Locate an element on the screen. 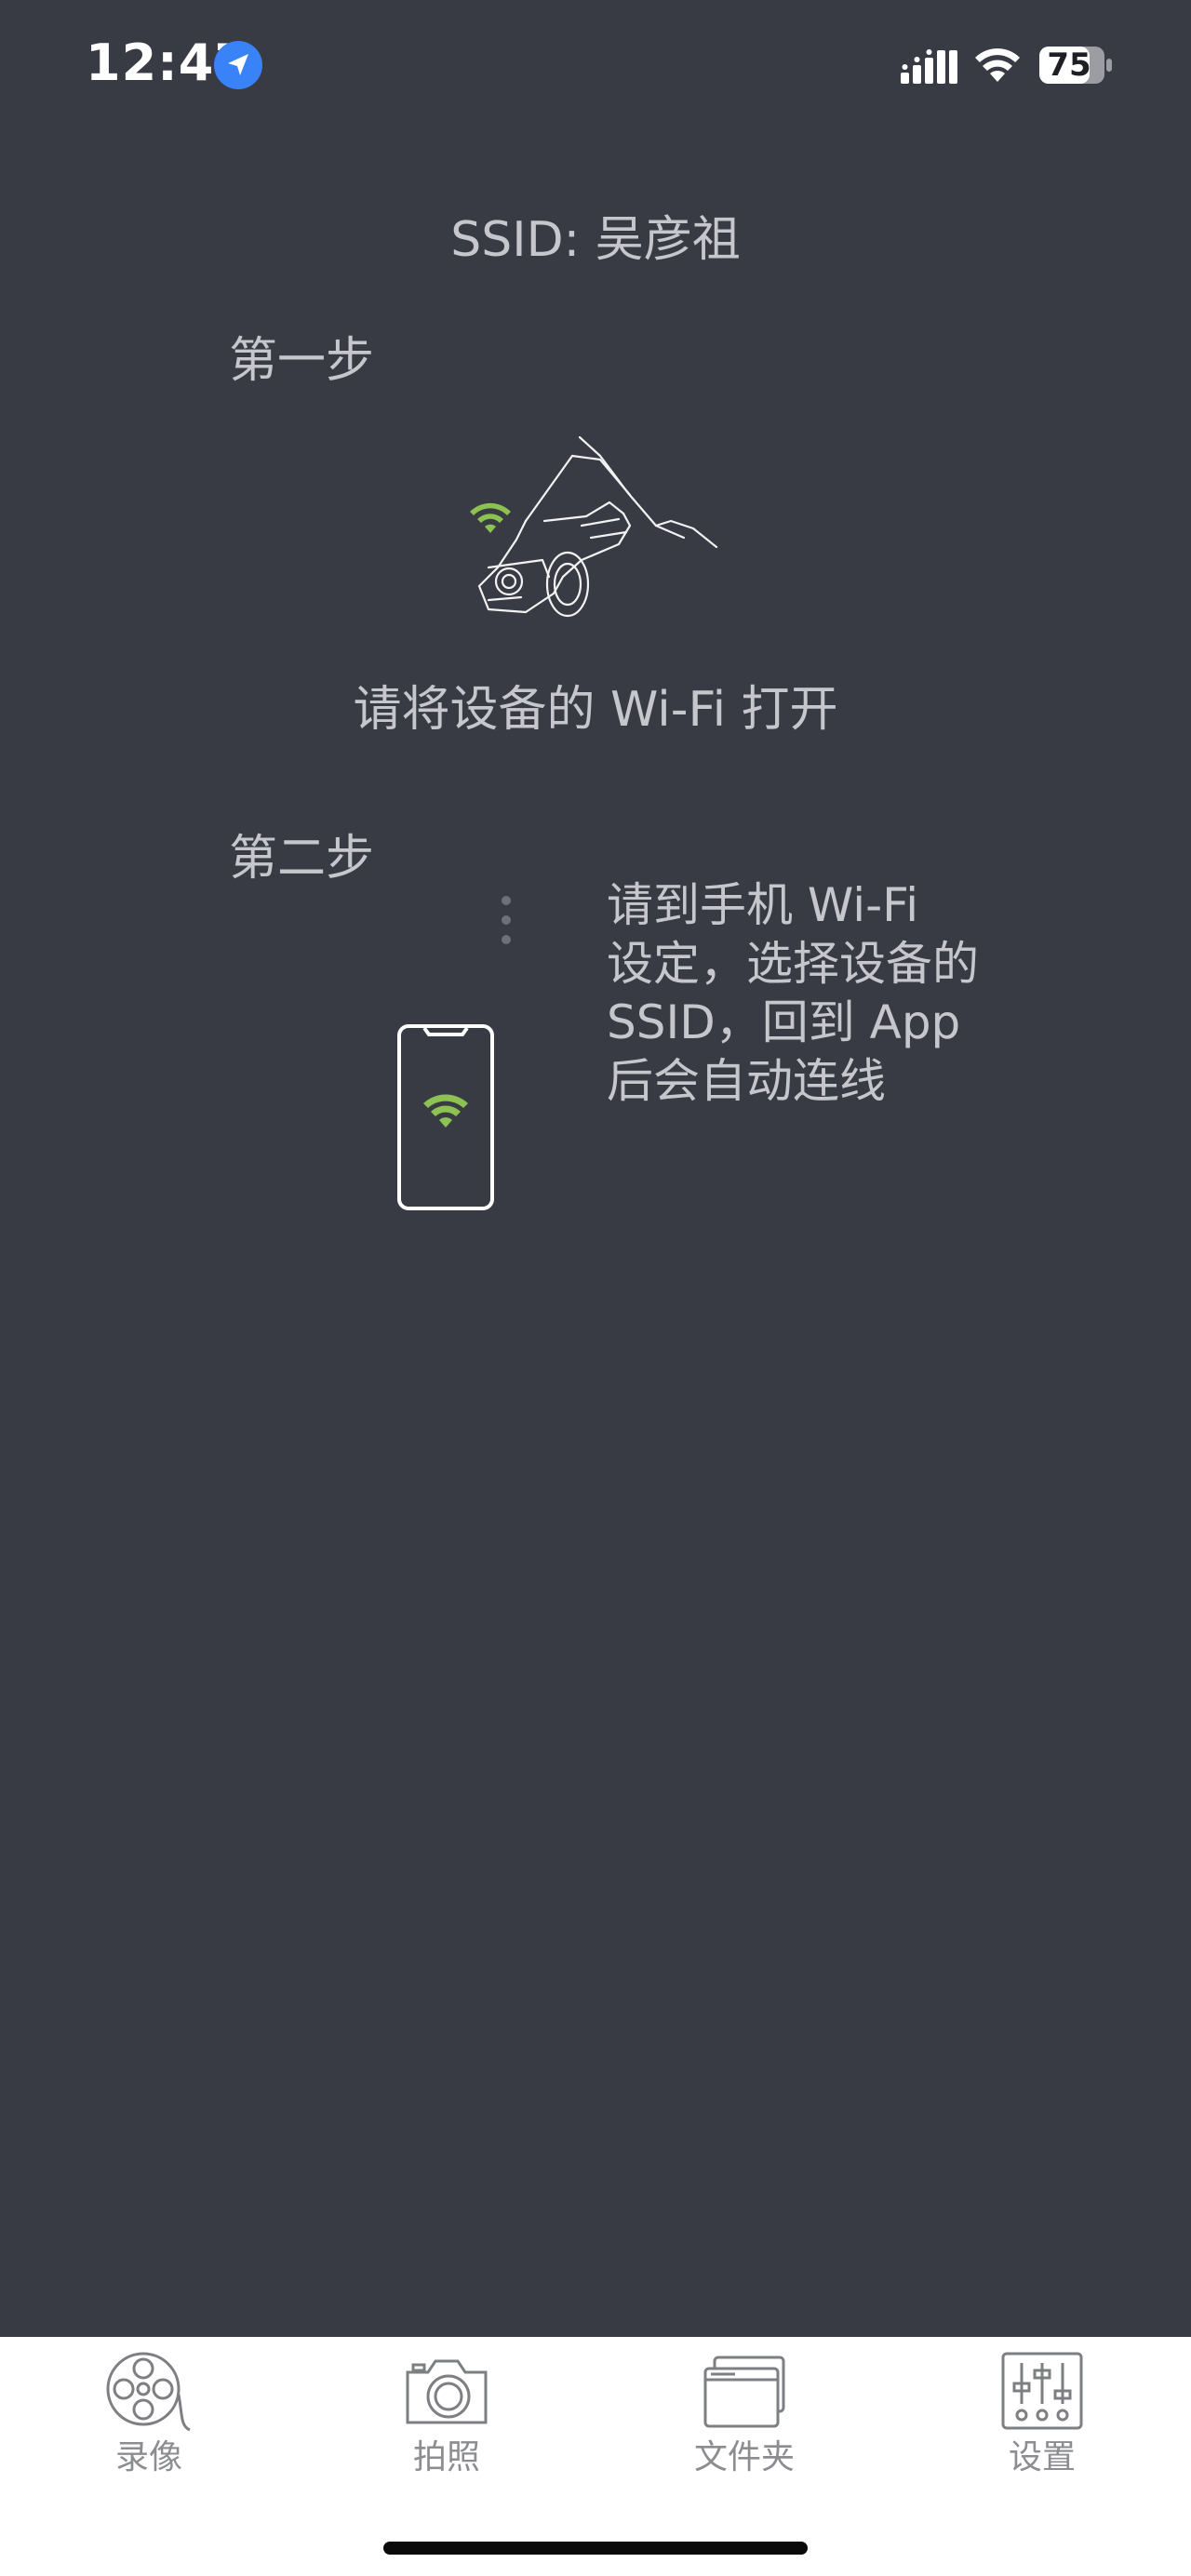 The height and width of the screenshot is (2576, 1191). tab-folder-label: 文件夹 is located at coordinates (744, 2457).